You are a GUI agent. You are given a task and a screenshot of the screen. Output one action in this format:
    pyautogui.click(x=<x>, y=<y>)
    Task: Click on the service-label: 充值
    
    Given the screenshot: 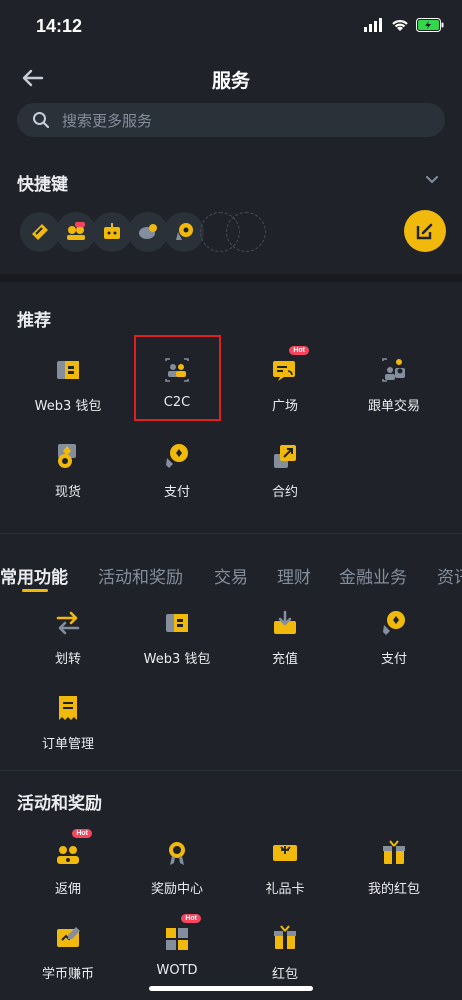 What is the action you would take?
    pyautogui.click(x=284, y=659)
    